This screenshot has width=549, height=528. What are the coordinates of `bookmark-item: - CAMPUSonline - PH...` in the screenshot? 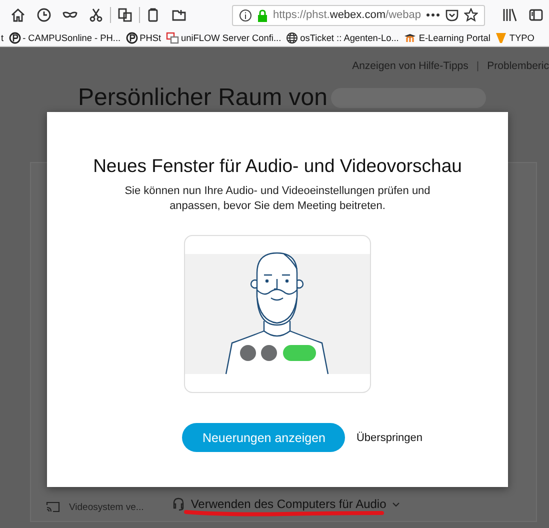 It's located at (65, 38).